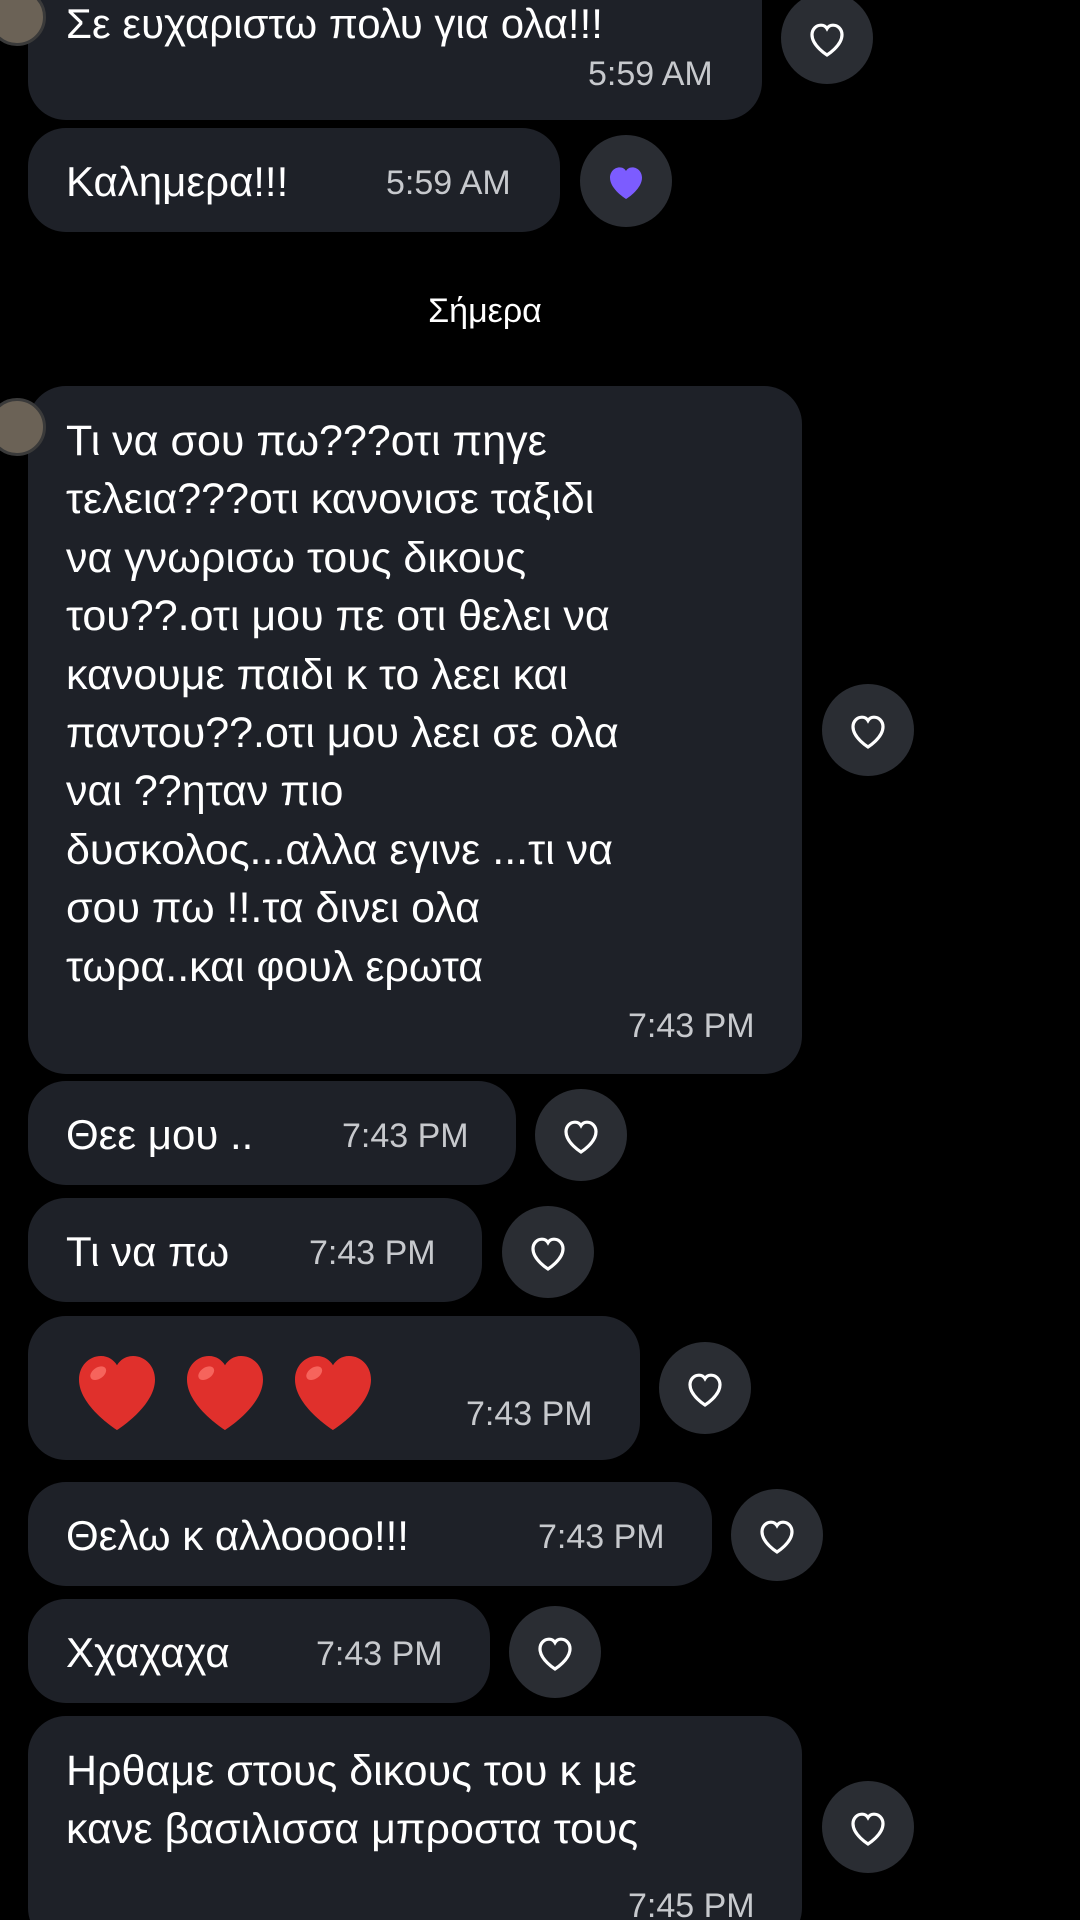 Image resolution: width=1080 pixels, height=1920 pixels. Describe the element at coordinates (691, 1903) in the screenshot. I see `message-time: 7:45 PM` at that location.